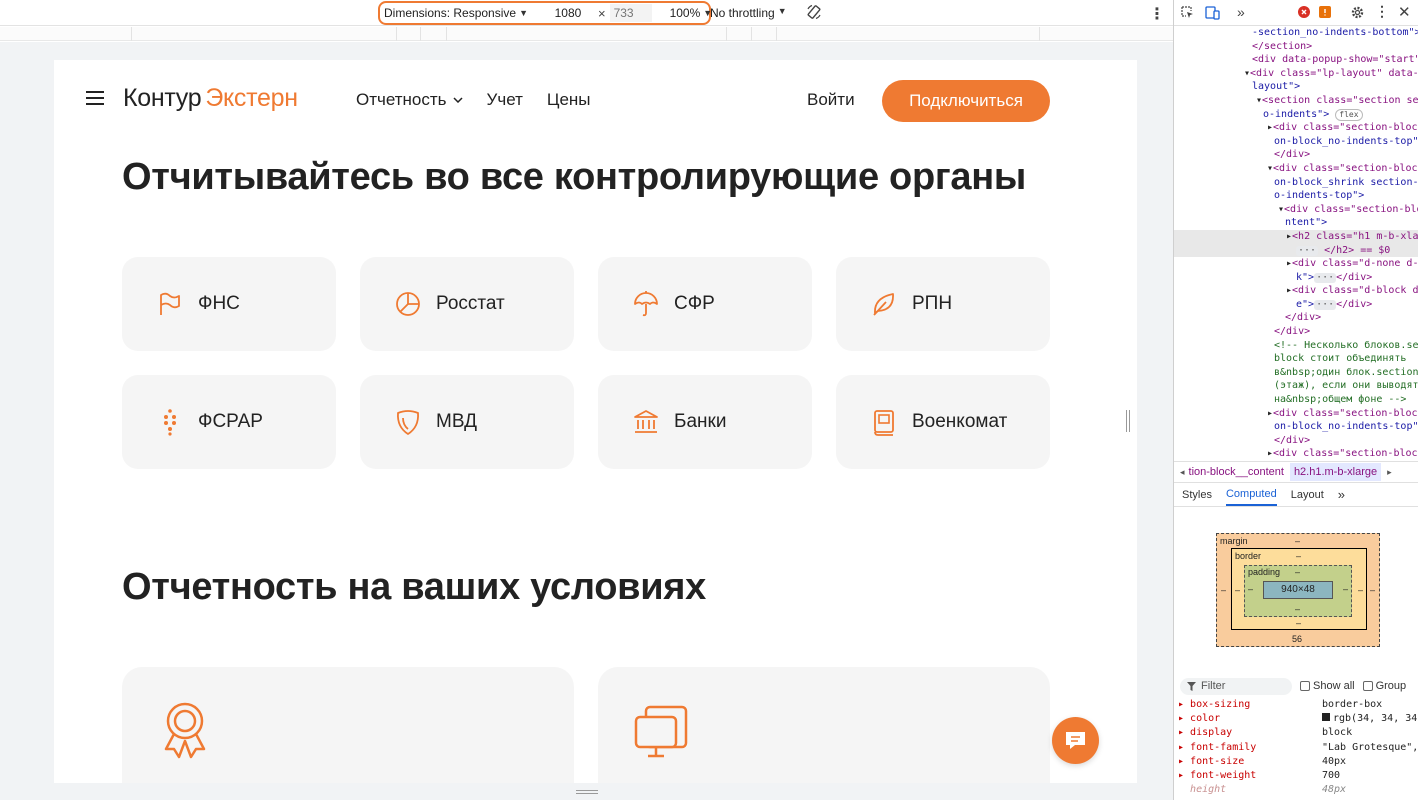 This screenshot has height=800, width=1418. Describe the element at coordinates (1251, 494) in the screenshot. I see `tab-computed: Computed` at that location.